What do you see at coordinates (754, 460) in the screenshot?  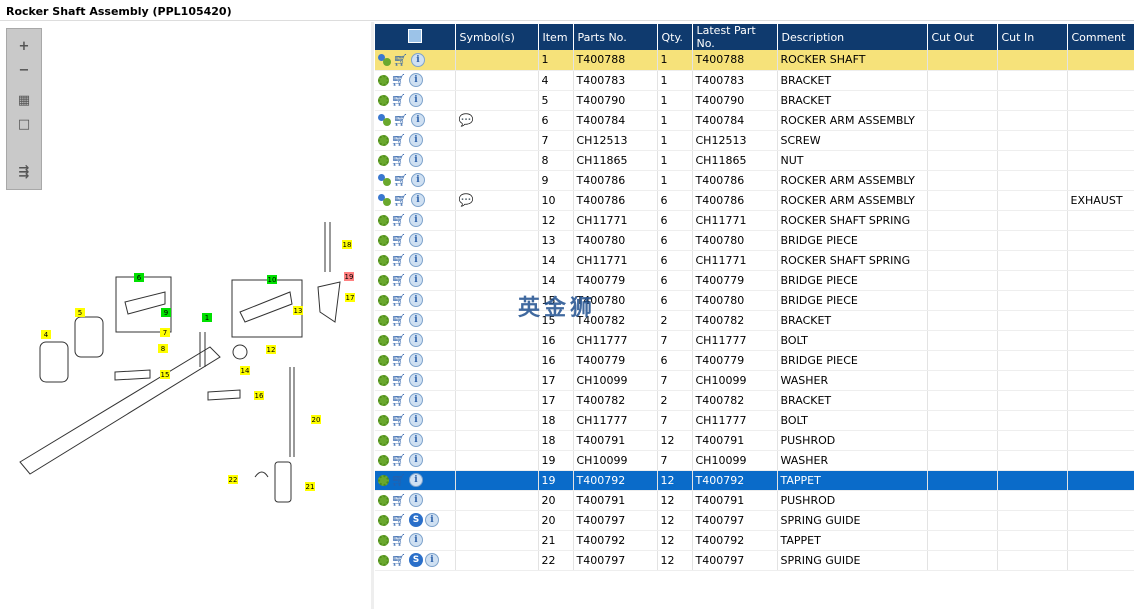 I see `table-row: 🛒︎ i 19 CH10099 7 CH10099 WASHER` at bounding box center [754, 460].